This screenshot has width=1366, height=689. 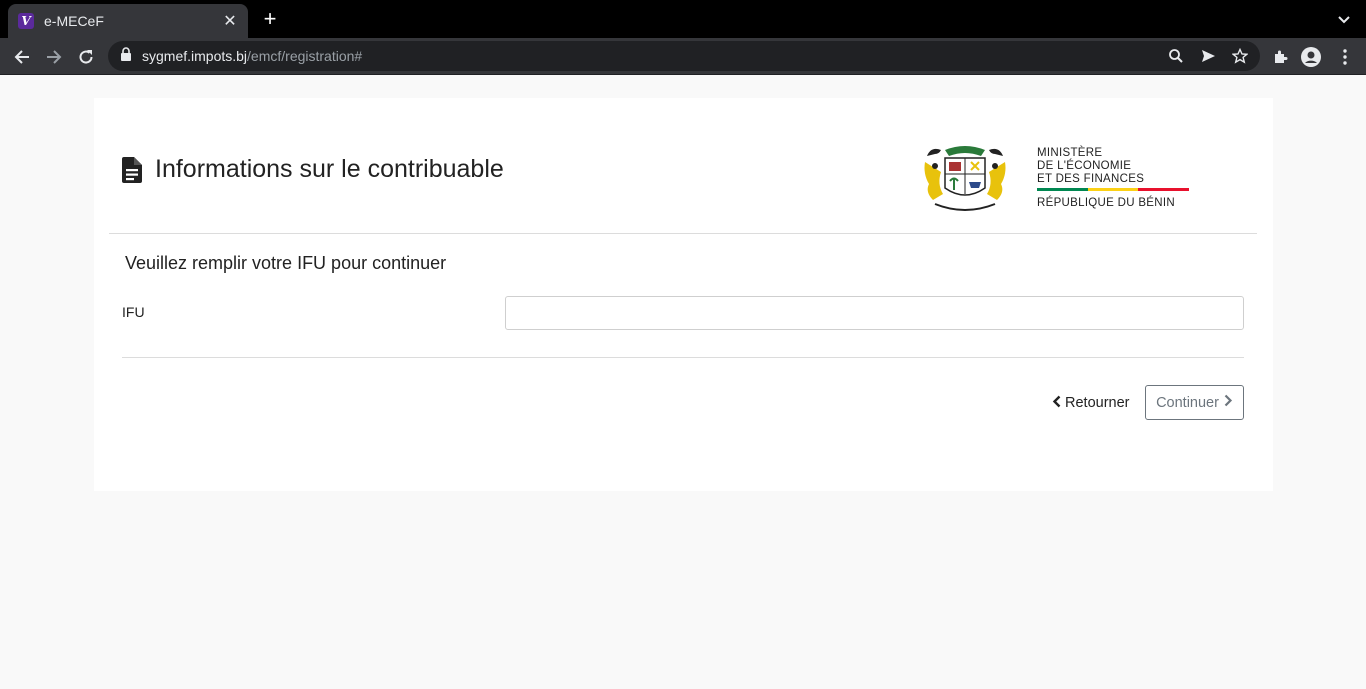 What do you see at coordinates (54, 57) in the screenshot?
I see `forward-arrow-icon` at bounding box center [54, 57].